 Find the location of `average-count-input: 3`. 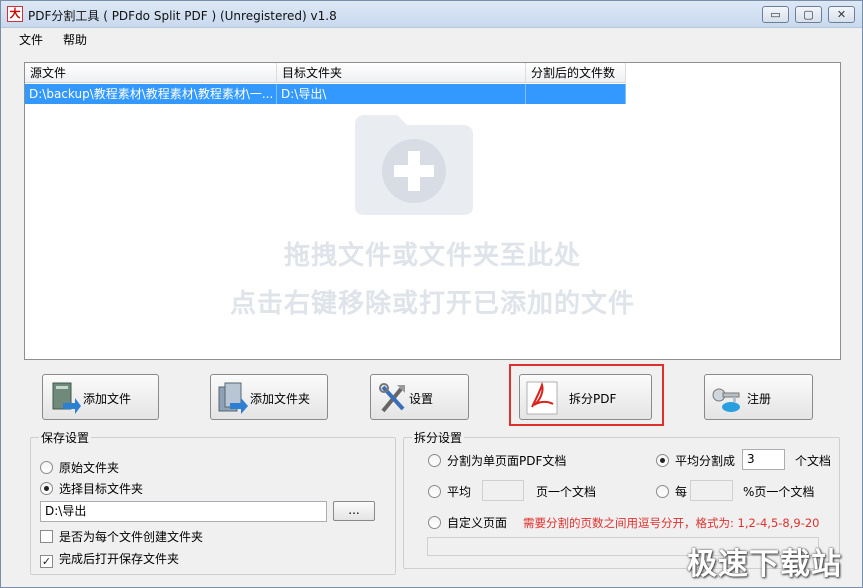

average-count-input: 3 is located at coordinates (763, 459).